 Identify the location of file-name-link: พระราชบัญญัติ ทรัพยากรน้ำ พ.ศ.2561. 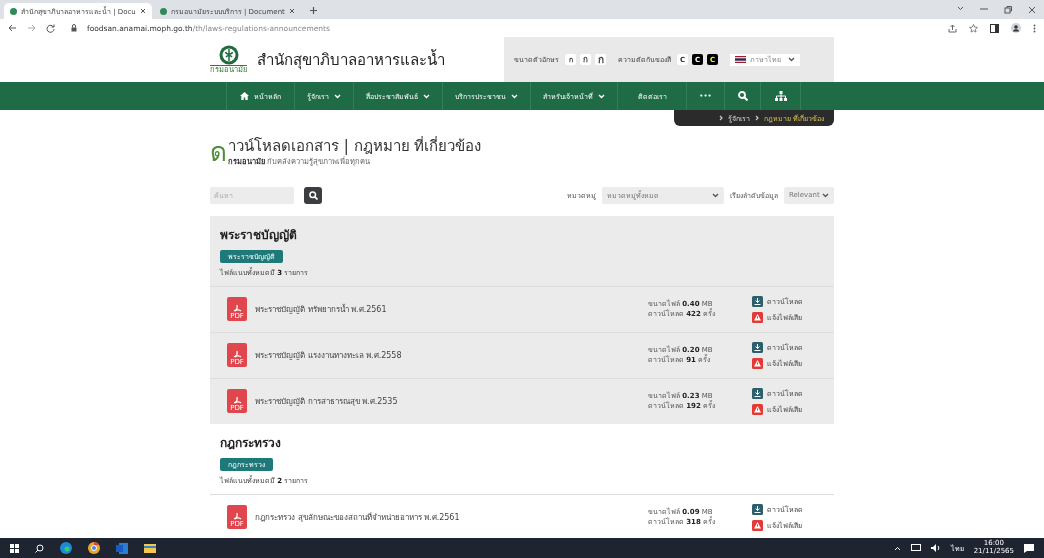
(447, 309).